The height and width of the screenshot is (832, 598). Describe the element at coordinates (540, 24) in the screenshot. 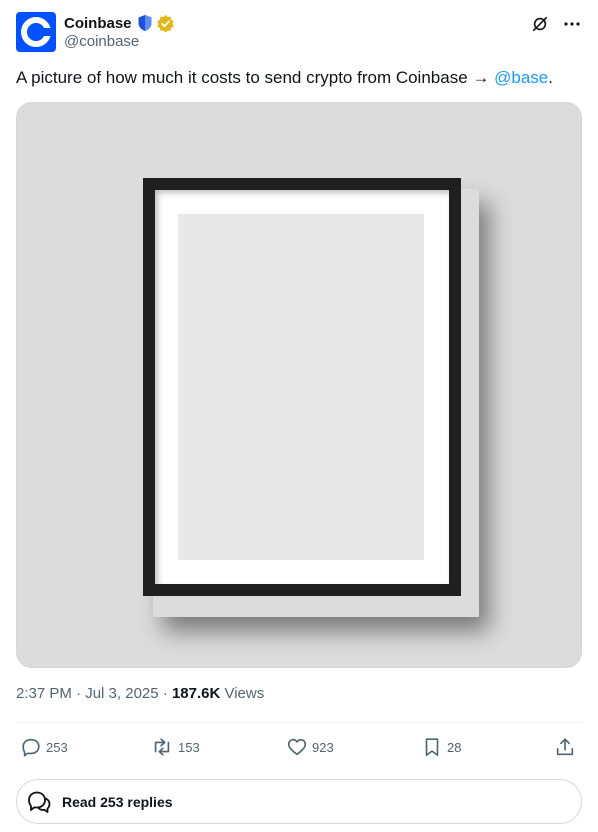

I see `grok-icon` at that location.